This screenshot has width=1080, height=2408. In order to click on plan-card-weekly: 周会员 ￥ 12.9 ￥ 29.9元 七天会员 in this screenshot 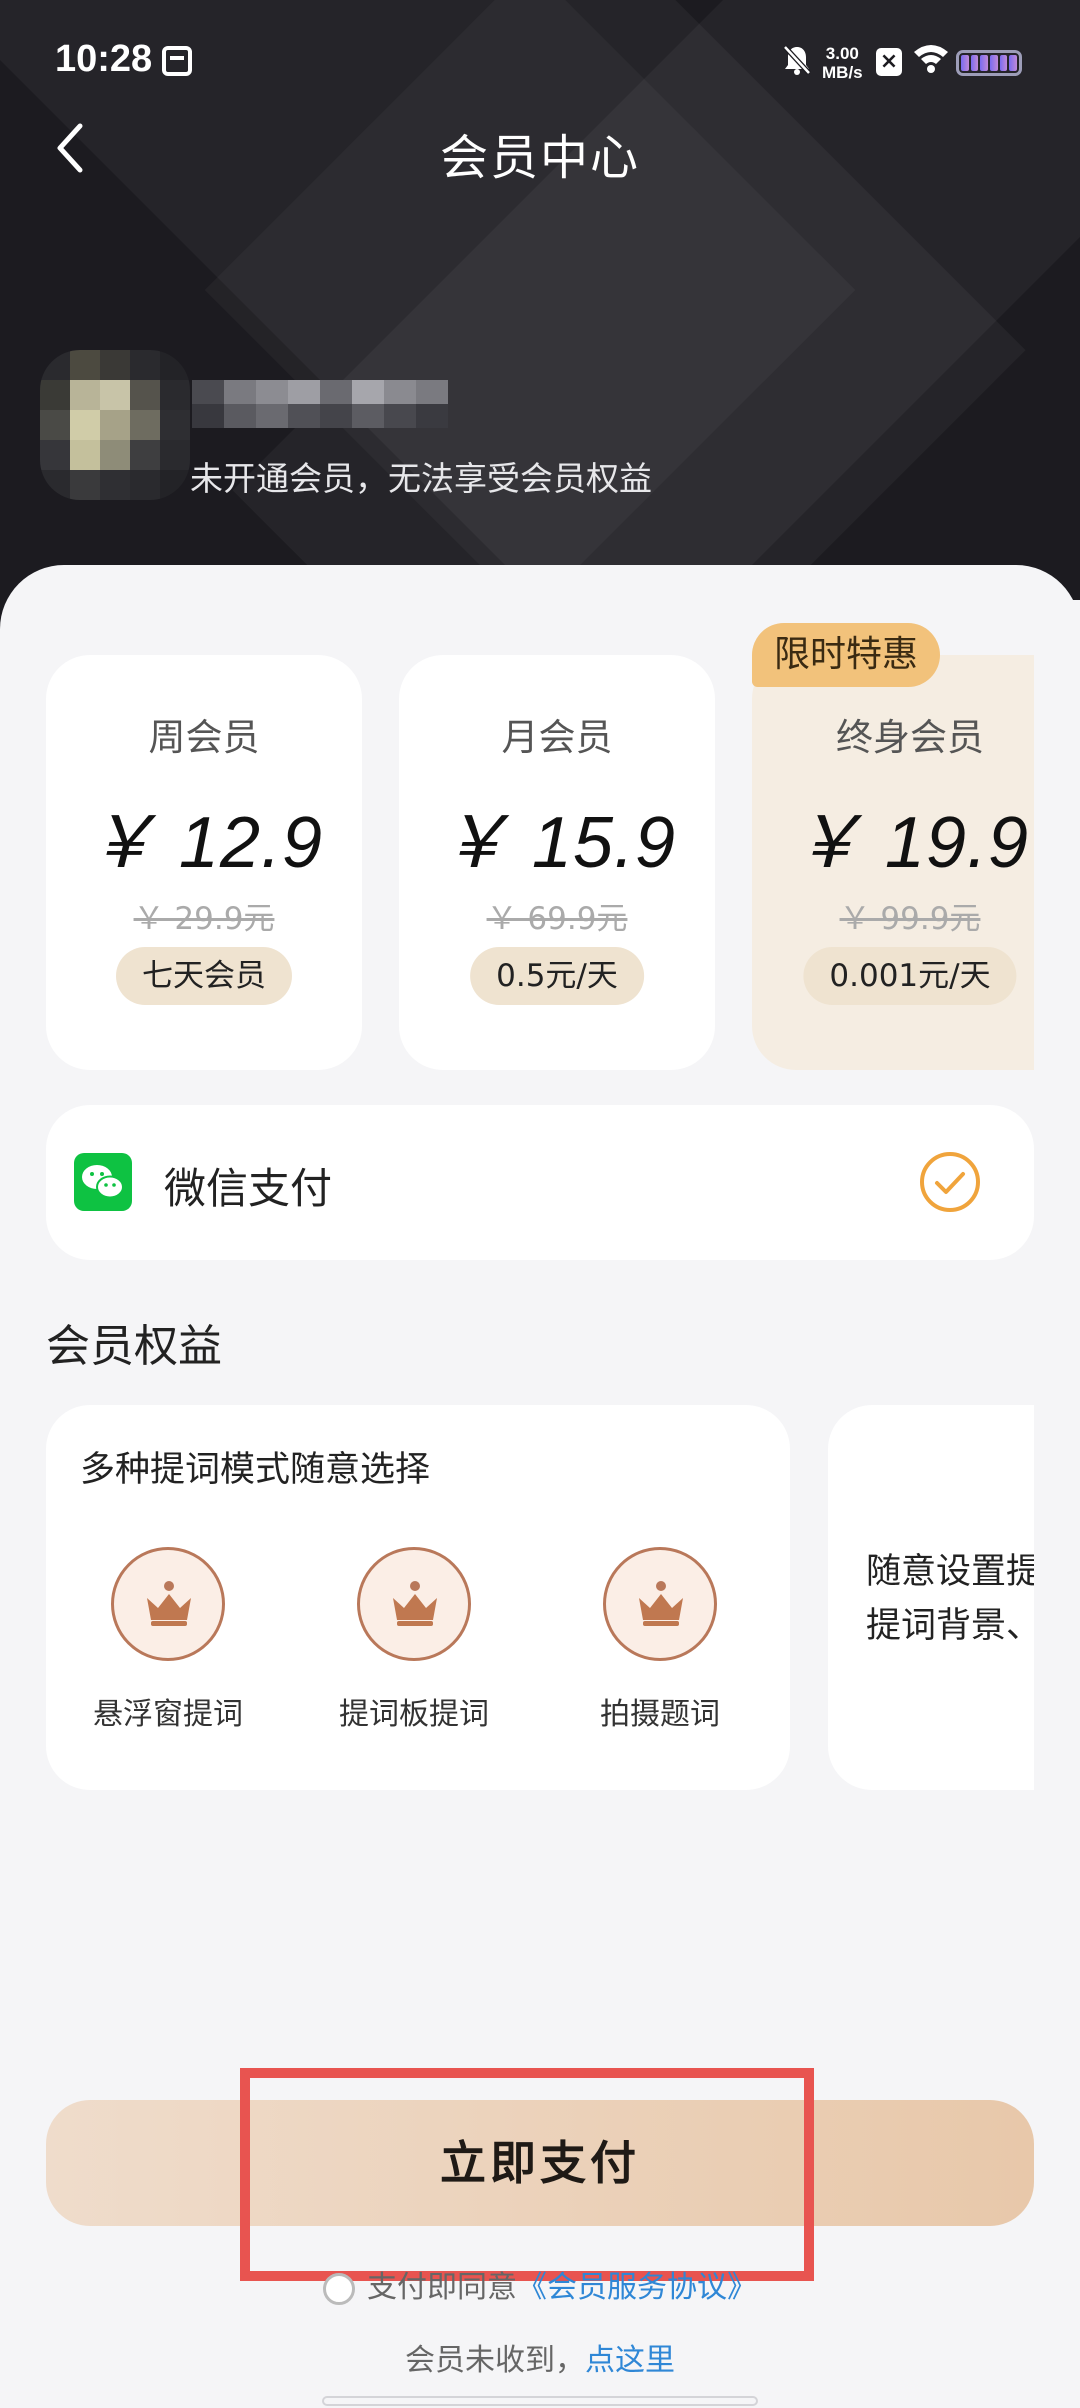, I will do `click(204, 862)`.